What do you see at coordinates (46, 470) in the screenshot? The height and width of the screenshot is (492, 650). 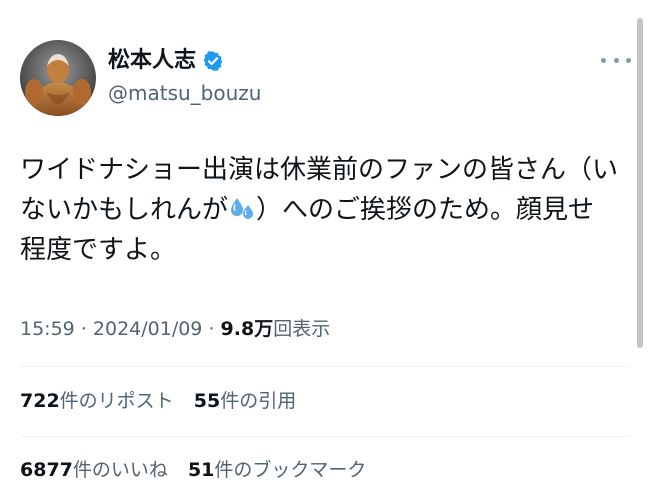 I see `like-count: 6877` at bounding box center [46, 470].